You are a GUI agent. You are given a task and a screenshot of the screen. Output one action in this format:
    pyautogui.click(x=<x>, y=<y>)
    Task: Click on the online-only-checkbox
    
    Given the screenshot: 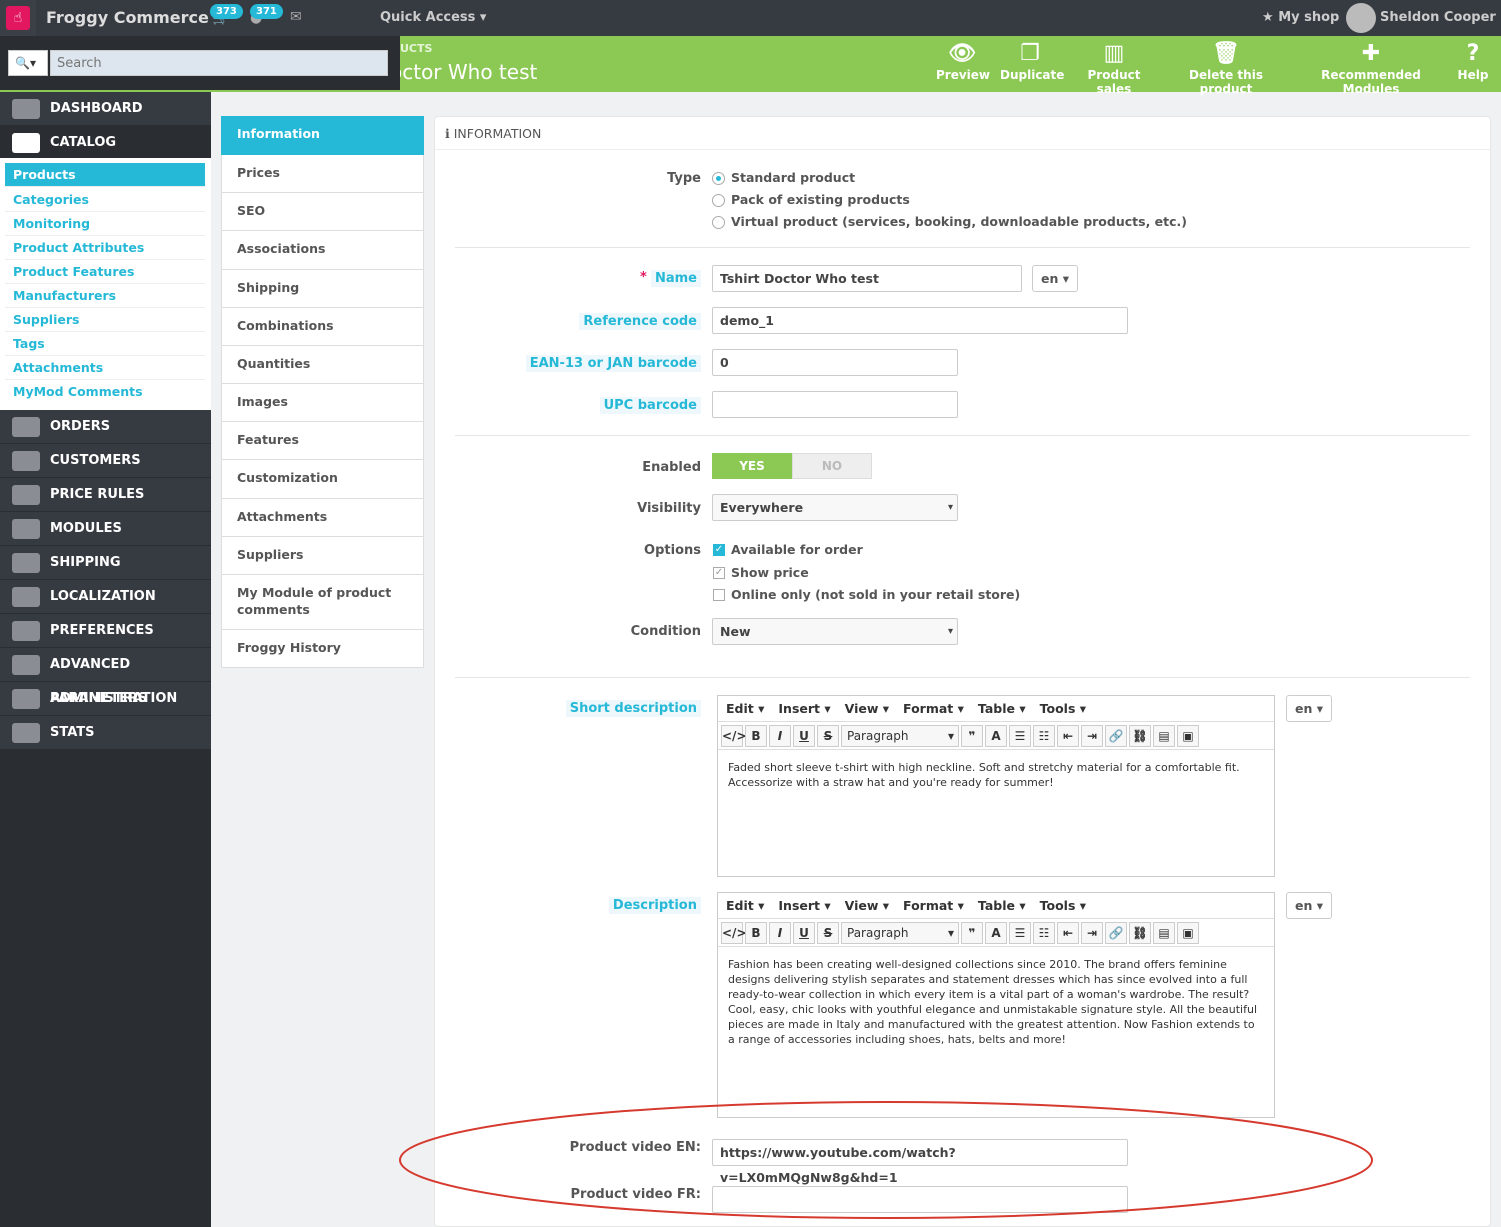 What is the action you would take?
    pyautogui.click(x=719, y=595)
    